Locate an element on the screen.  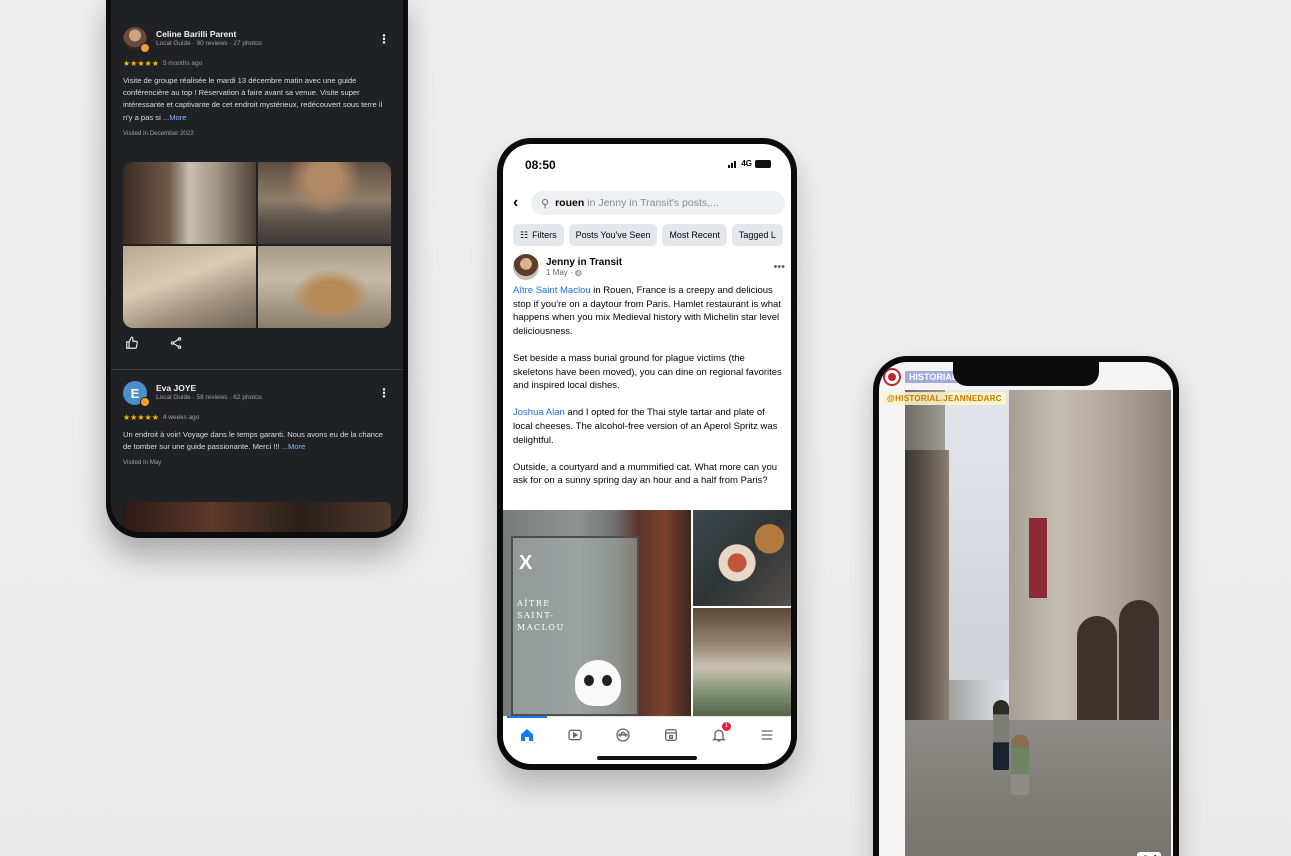
skull-icon is located at coordinates (598, 683).